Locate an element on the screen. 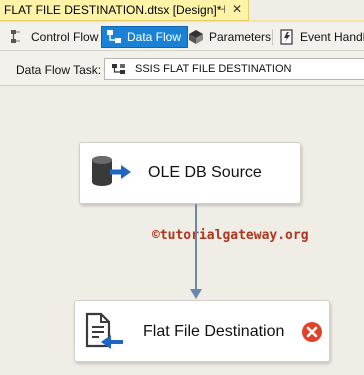 This screenshot has height=375, width=364. tab-parameters: Parameters is located at coordinates (229, 37).